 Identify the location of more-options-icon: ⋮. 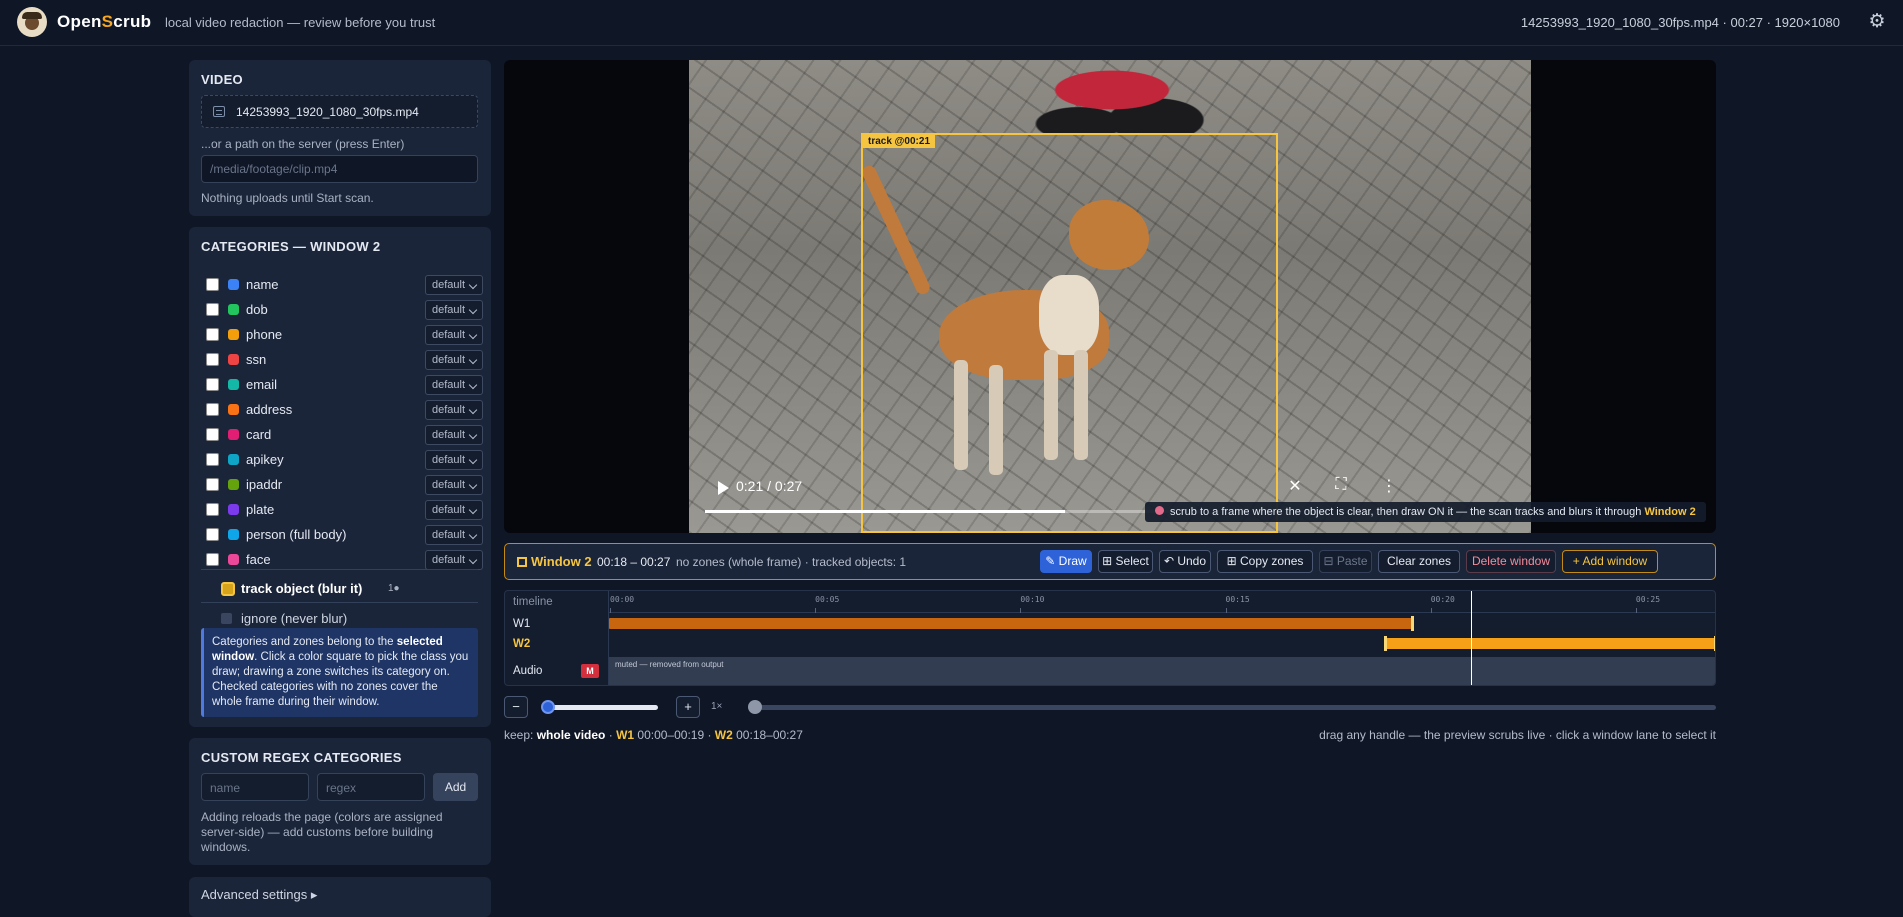
(1389, 486).